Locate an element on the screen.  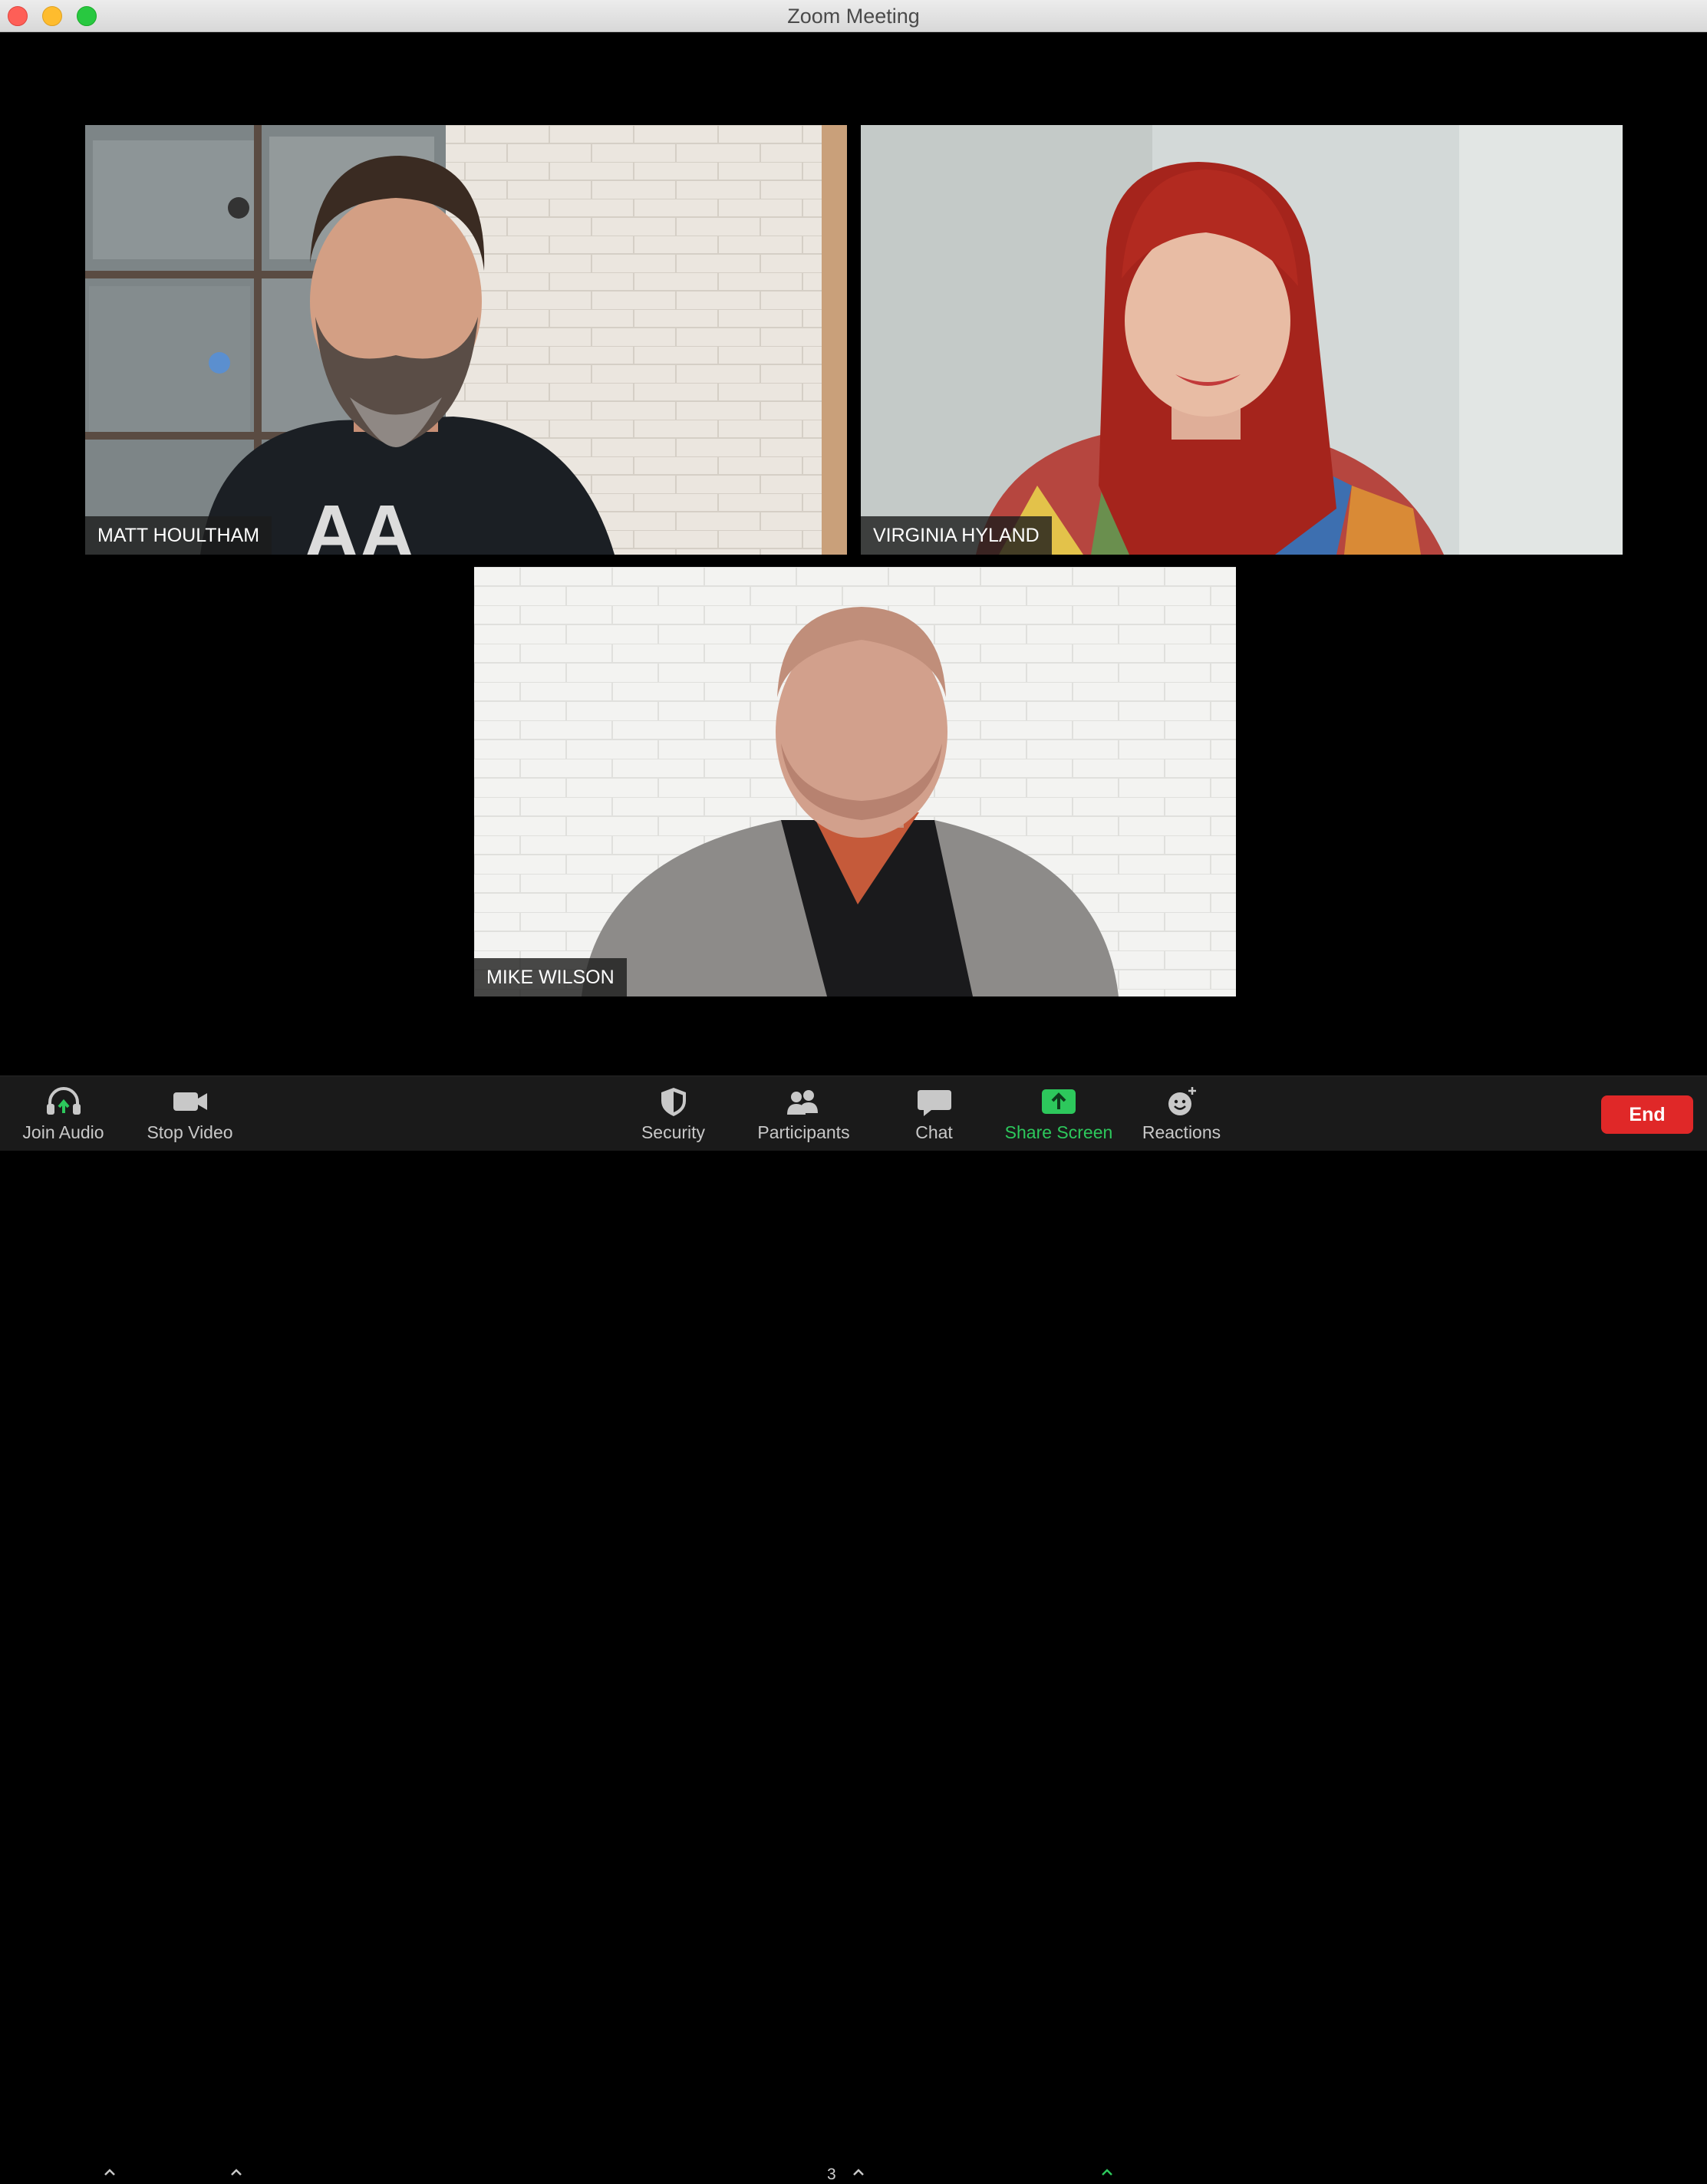
stop-video-label: Stop Video is located at coordinates (190, 1132).